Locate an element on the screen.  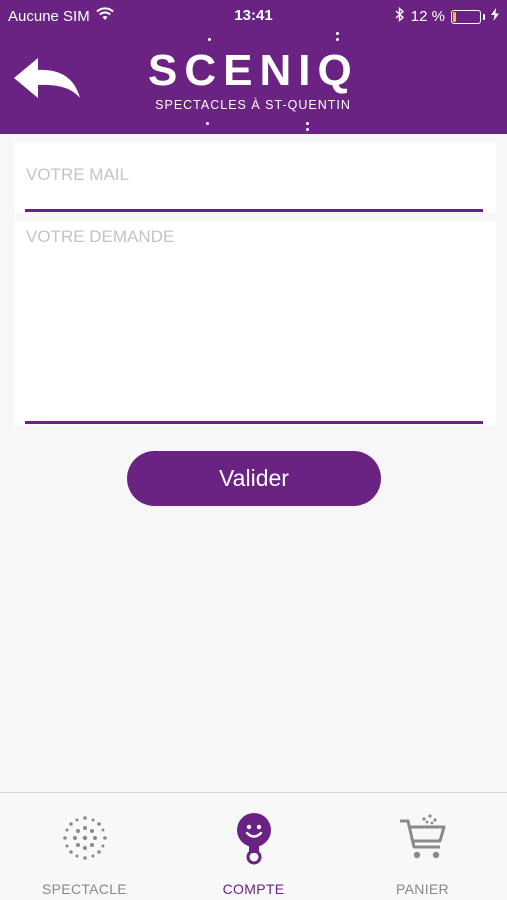
cart-icon is located at coordinates (423, 836).